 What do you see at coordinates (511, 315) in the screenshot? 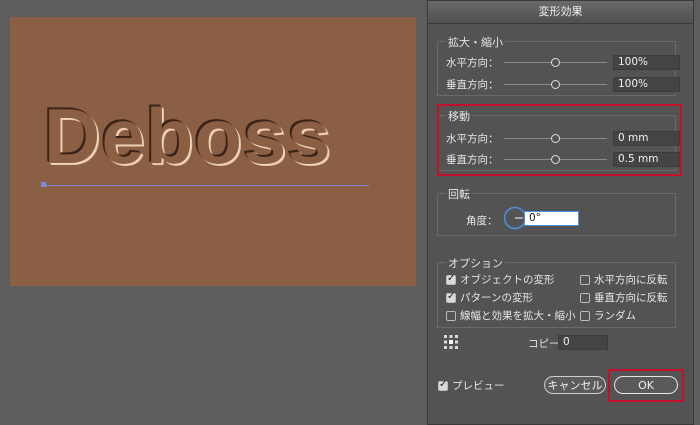
I see `scale-strokes-option: 線幅と効果を拡大・縮小` at bounding box center [511, 315].